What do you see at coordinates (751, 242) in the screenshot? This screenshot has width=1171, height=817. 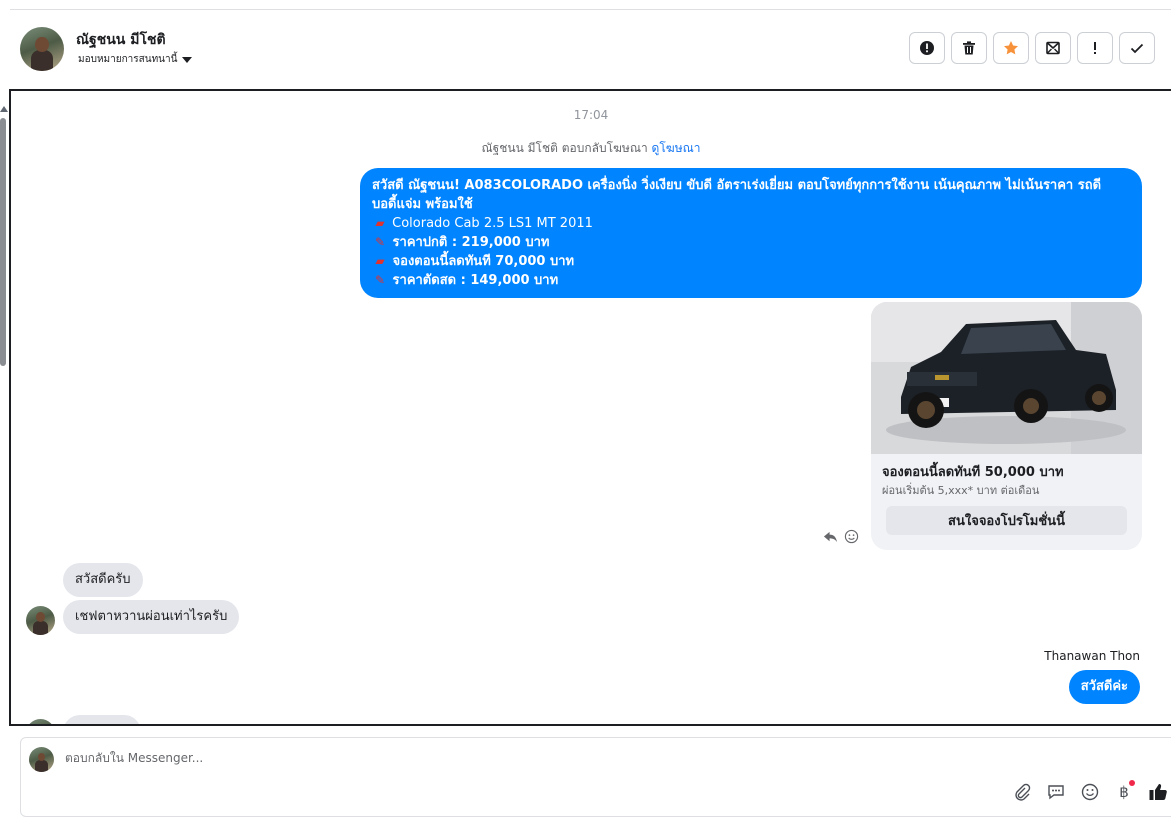 I see `ad-message-line: ✎ ราคาปกติ : 219,000 บาท` at bounding box center [751, 242].